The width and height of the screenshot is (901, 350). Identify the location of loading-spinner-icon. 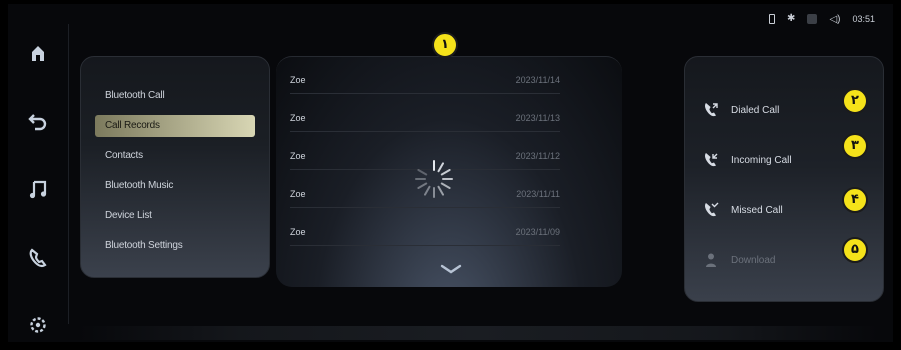
(434, 179).